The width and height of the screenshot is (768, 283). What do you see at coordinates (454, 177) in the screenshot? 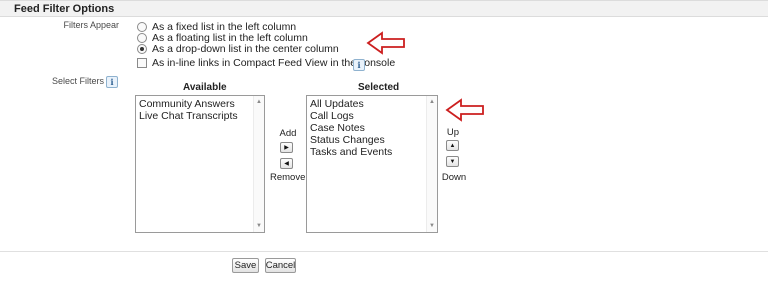
I see `down-label: Down` at bounding box center [454, 177].